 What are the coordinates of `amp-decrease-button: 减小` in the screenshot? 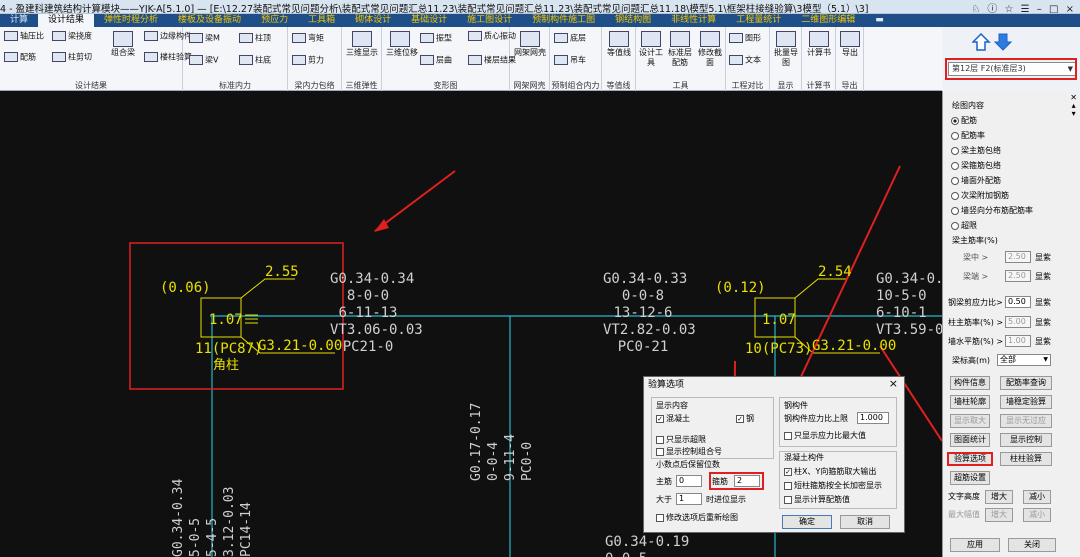 It's located at (1037, 515).